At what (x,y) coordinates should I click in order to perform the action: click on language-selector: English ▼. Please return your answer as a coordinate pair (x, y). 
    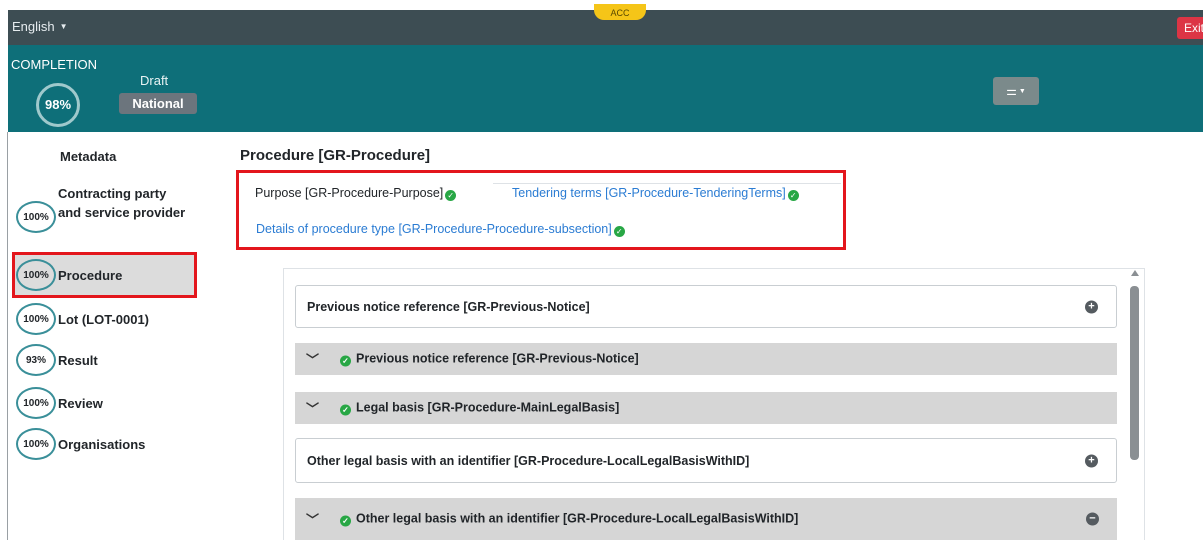
    Looking at the image, I should click on (40, 26).